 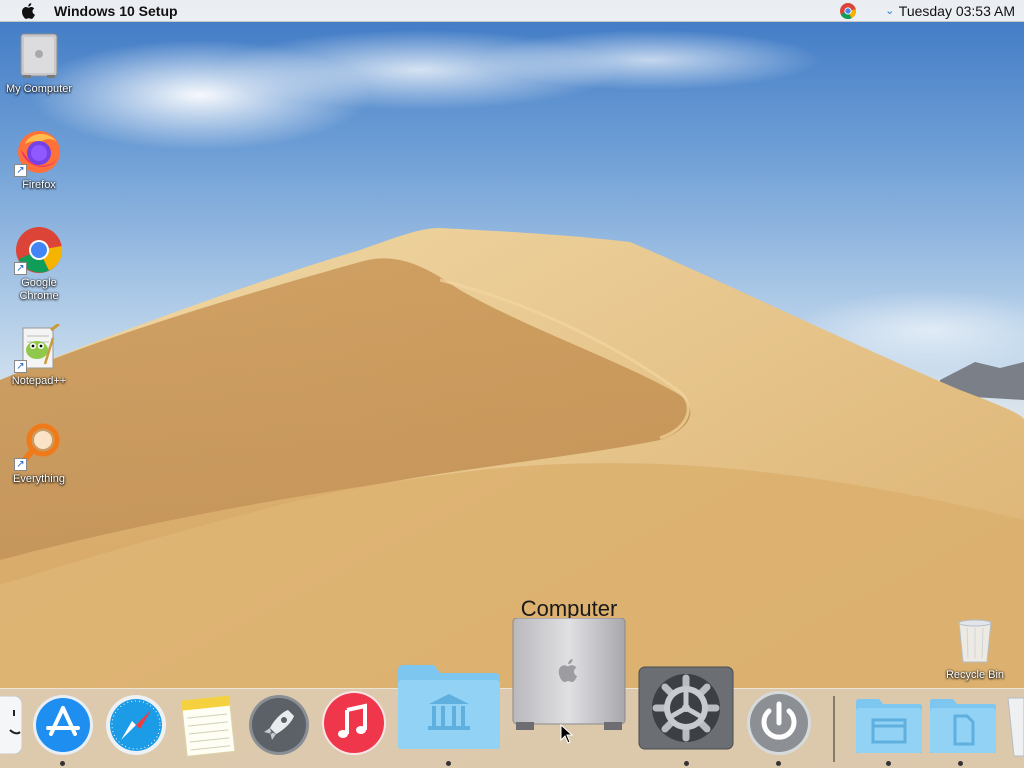 I want to click on chrome-icon: ↗, so click(x=38, y=250).